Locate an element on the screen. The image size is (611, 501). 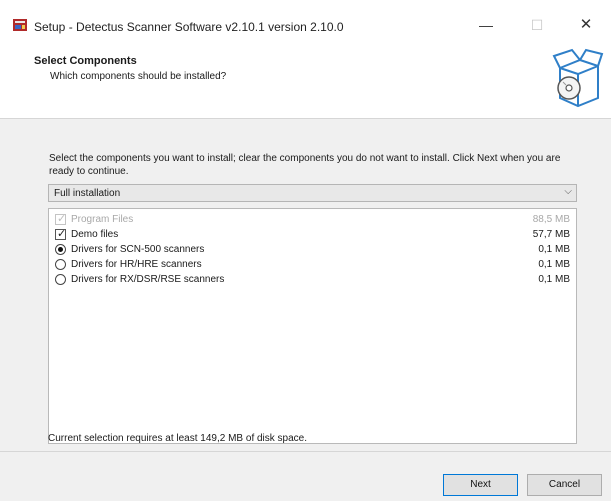
component-row-demo-files: ✓ Demo files 57,7 MB is located at coordinates (312, 235).